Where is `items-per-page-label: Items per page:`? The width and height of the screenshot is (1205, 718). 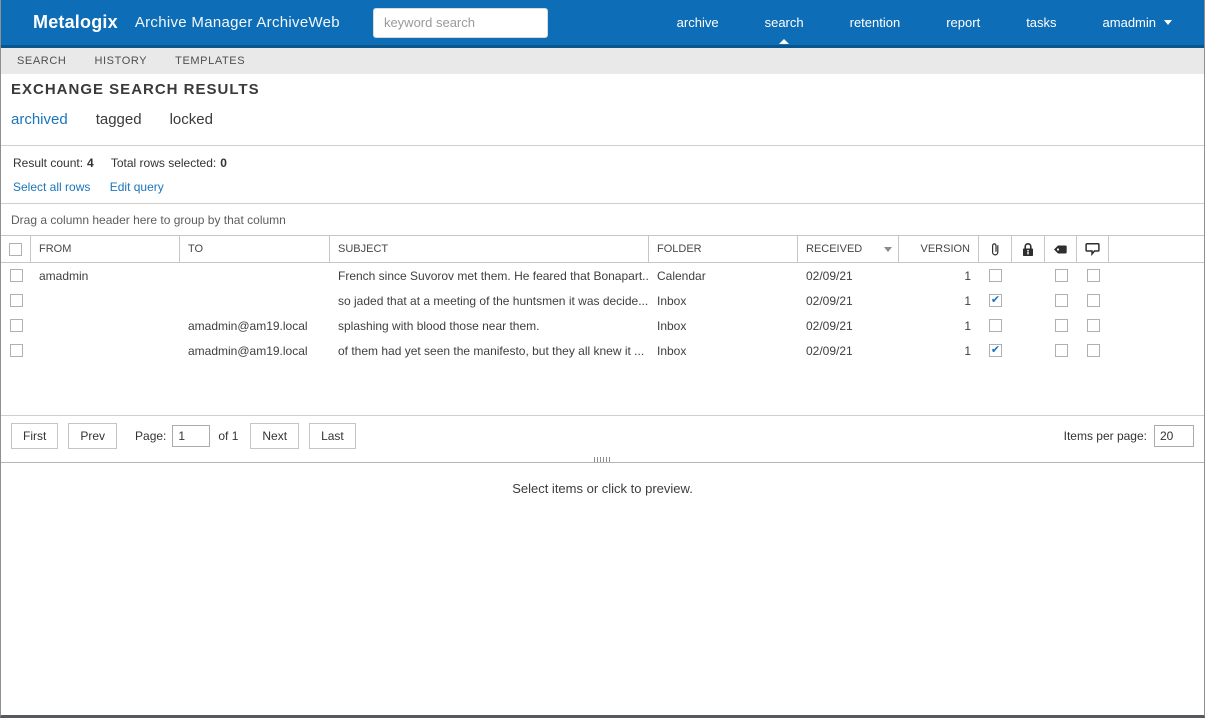
items-per-page-label: Items per page: is located at coordinates (1105, 436).